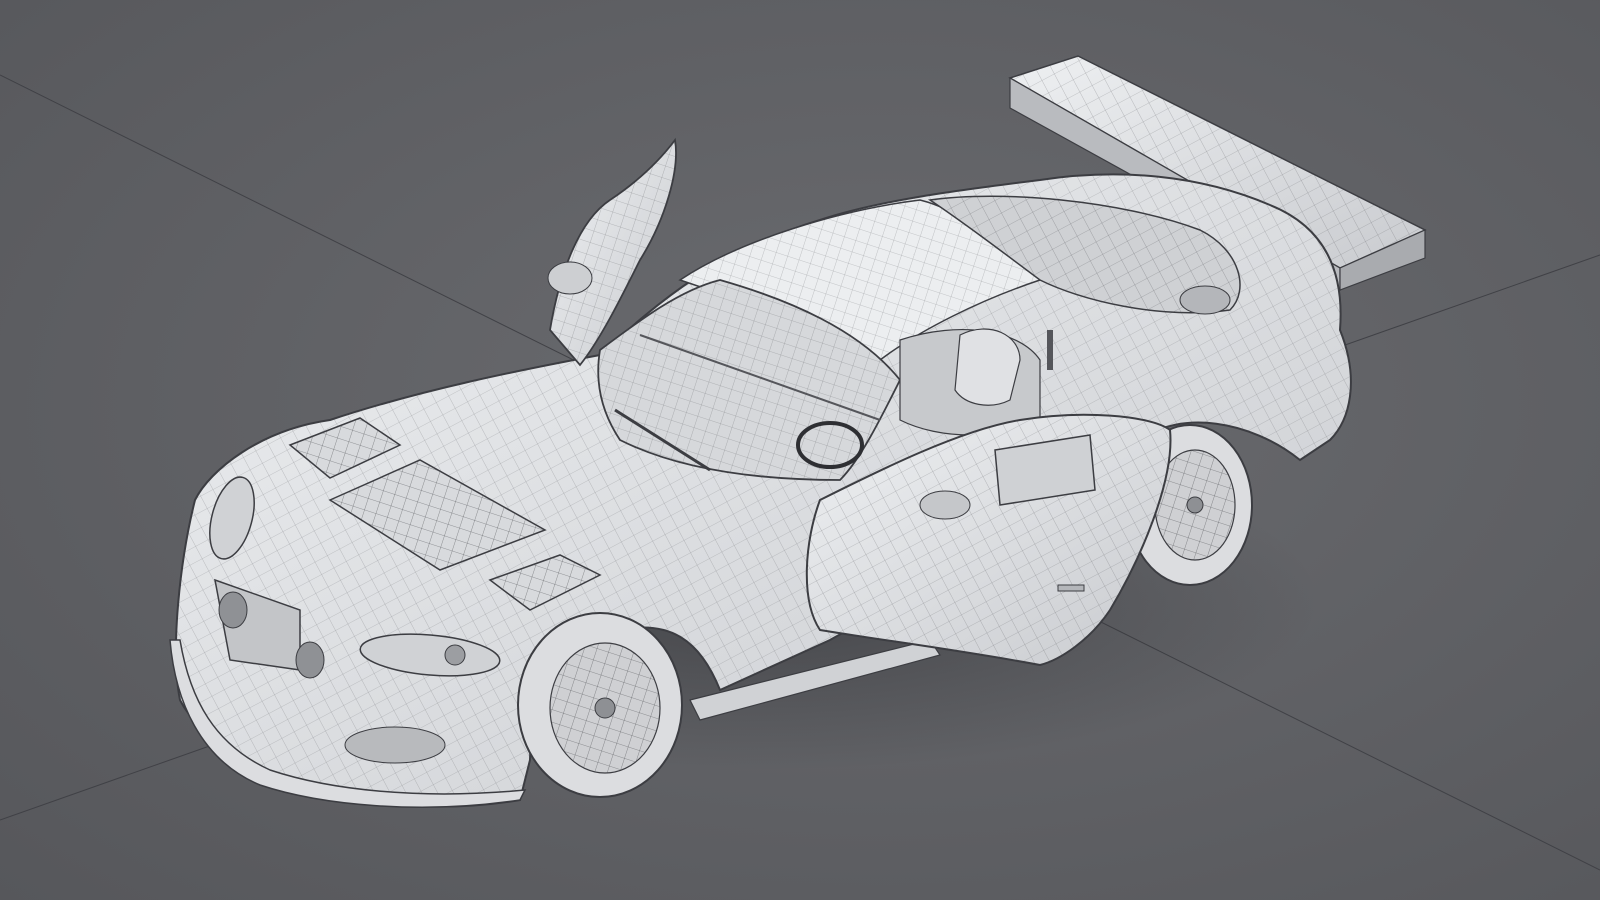 This screenshot has width=1600, height=900. What do you see at coordinates (945, 505) in the screenshot?
I see `side-mirror-right` at bounding box center [945, 505].